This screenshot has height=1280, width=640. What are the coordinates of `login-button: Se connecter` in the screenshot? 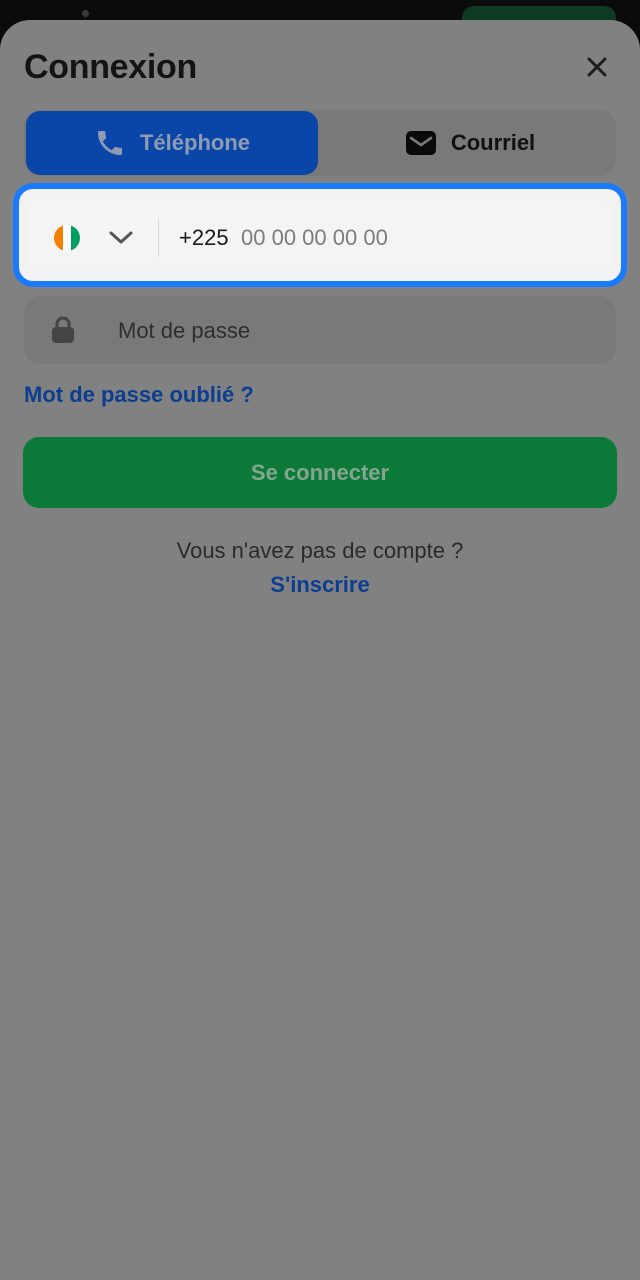 It's located at (320, 472).